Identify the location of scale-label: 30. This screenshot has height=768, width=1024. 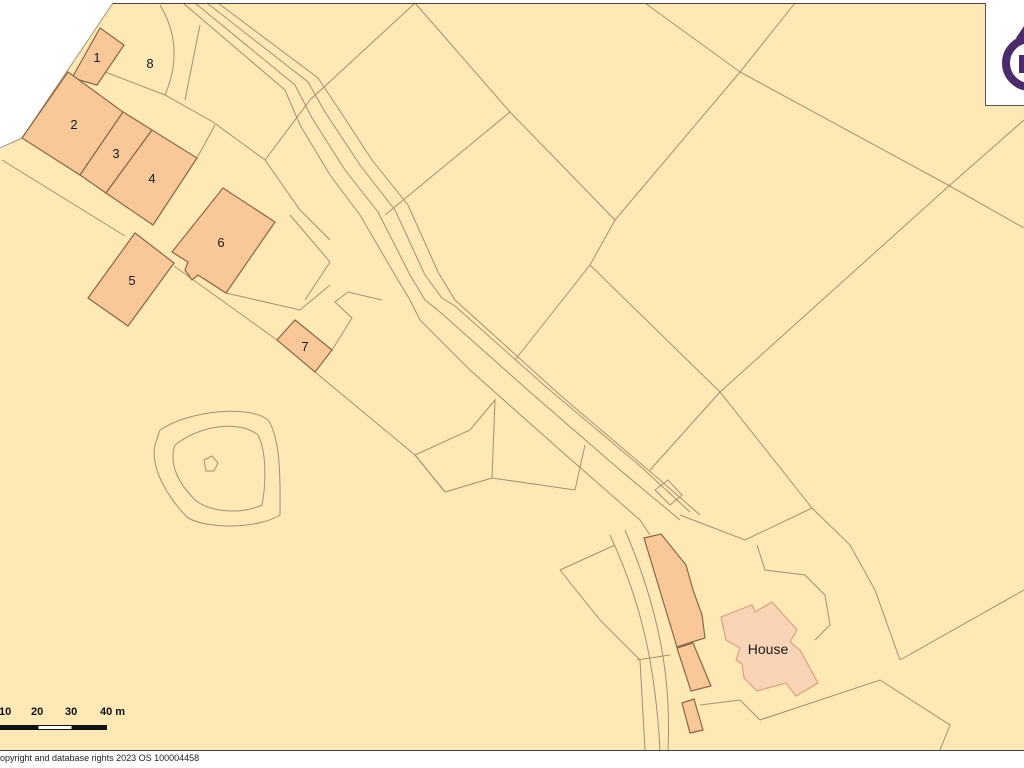
(71, 712).